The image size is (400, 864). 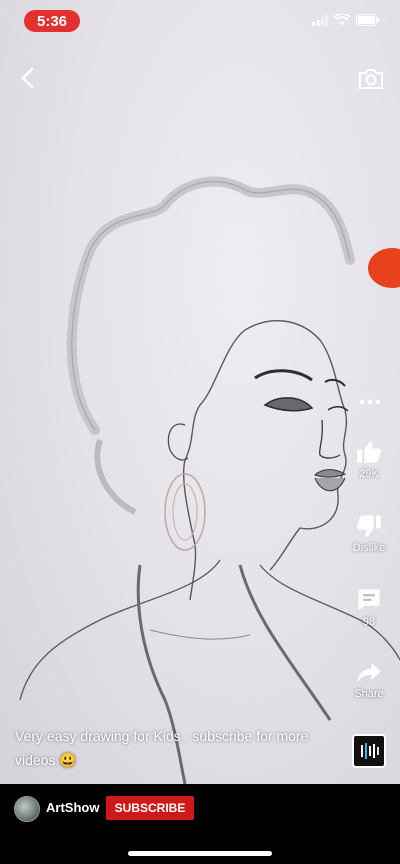 What do you see at coordinates (369, 452) in the screenshot?
I see `like-icon` at bounding box center [369, 452].